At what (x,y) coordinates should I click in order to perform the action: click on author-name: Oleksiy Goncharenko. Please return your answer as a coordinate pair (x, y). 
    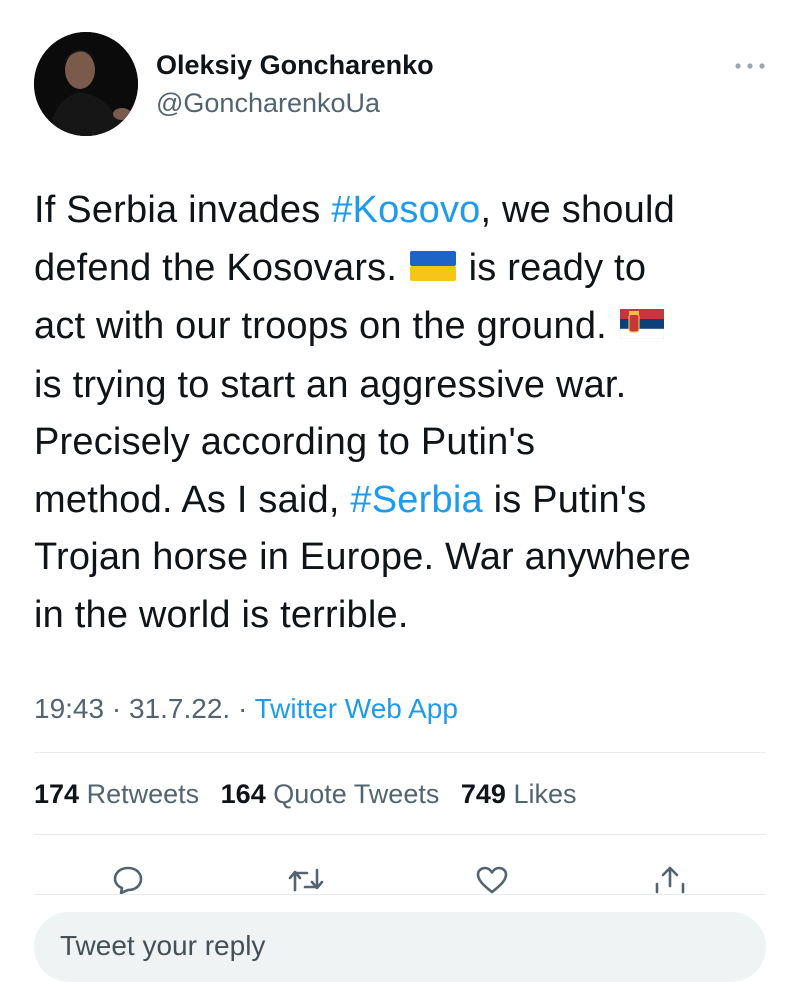
    Looking at the image, I should click on (295, 65).